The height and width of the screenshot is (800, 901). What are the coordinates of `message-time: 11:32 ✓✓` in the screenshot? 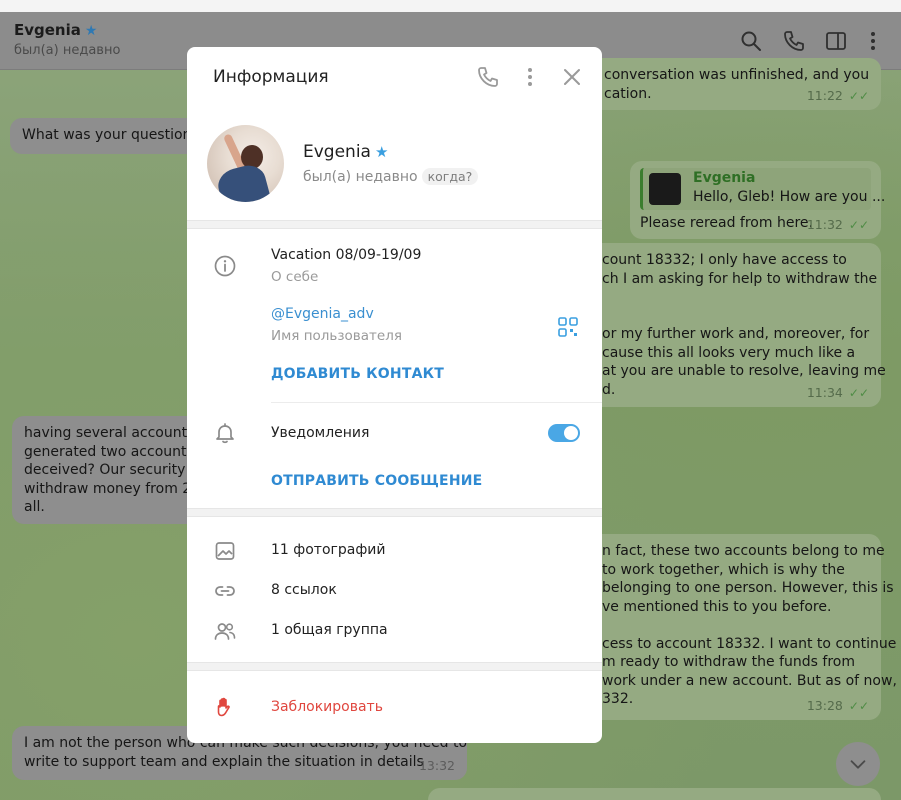 It's located at (837, 224).